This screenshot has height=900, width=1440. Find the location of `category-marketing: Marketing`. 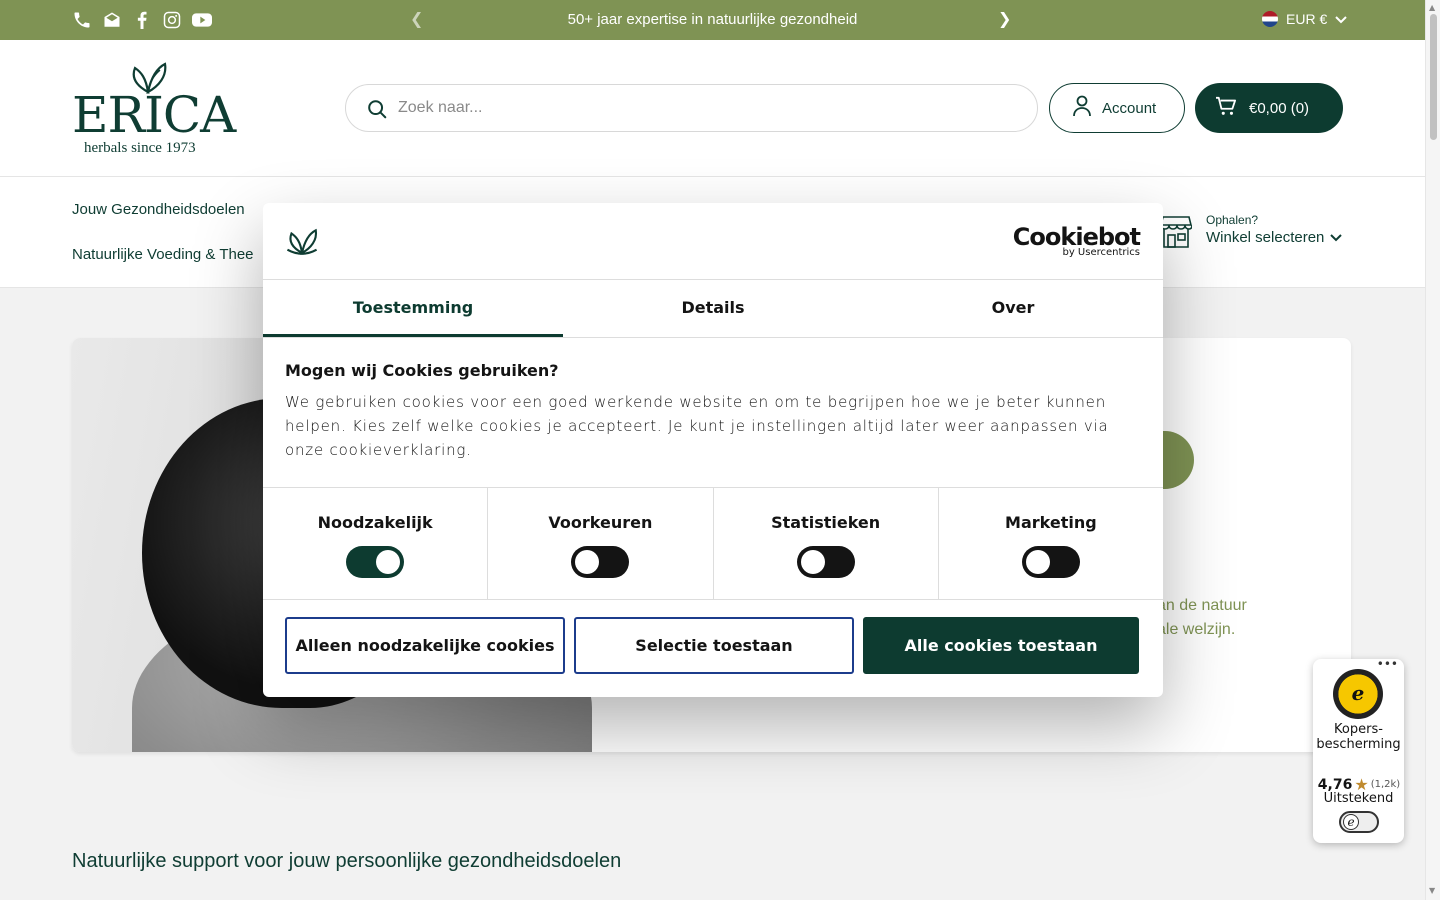

category-marketing: Marketing is located at coordinates (1051, 543).